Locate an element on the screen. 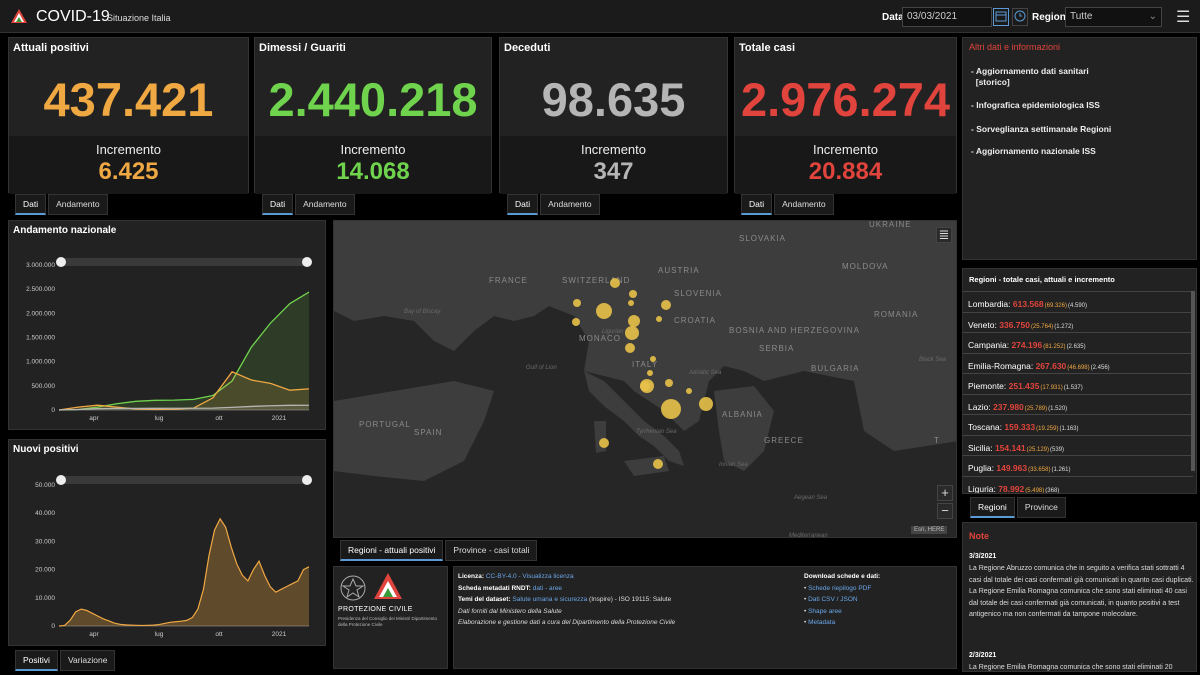  map-country-label: SLOVAKIA is located at coordinates (762, 238).